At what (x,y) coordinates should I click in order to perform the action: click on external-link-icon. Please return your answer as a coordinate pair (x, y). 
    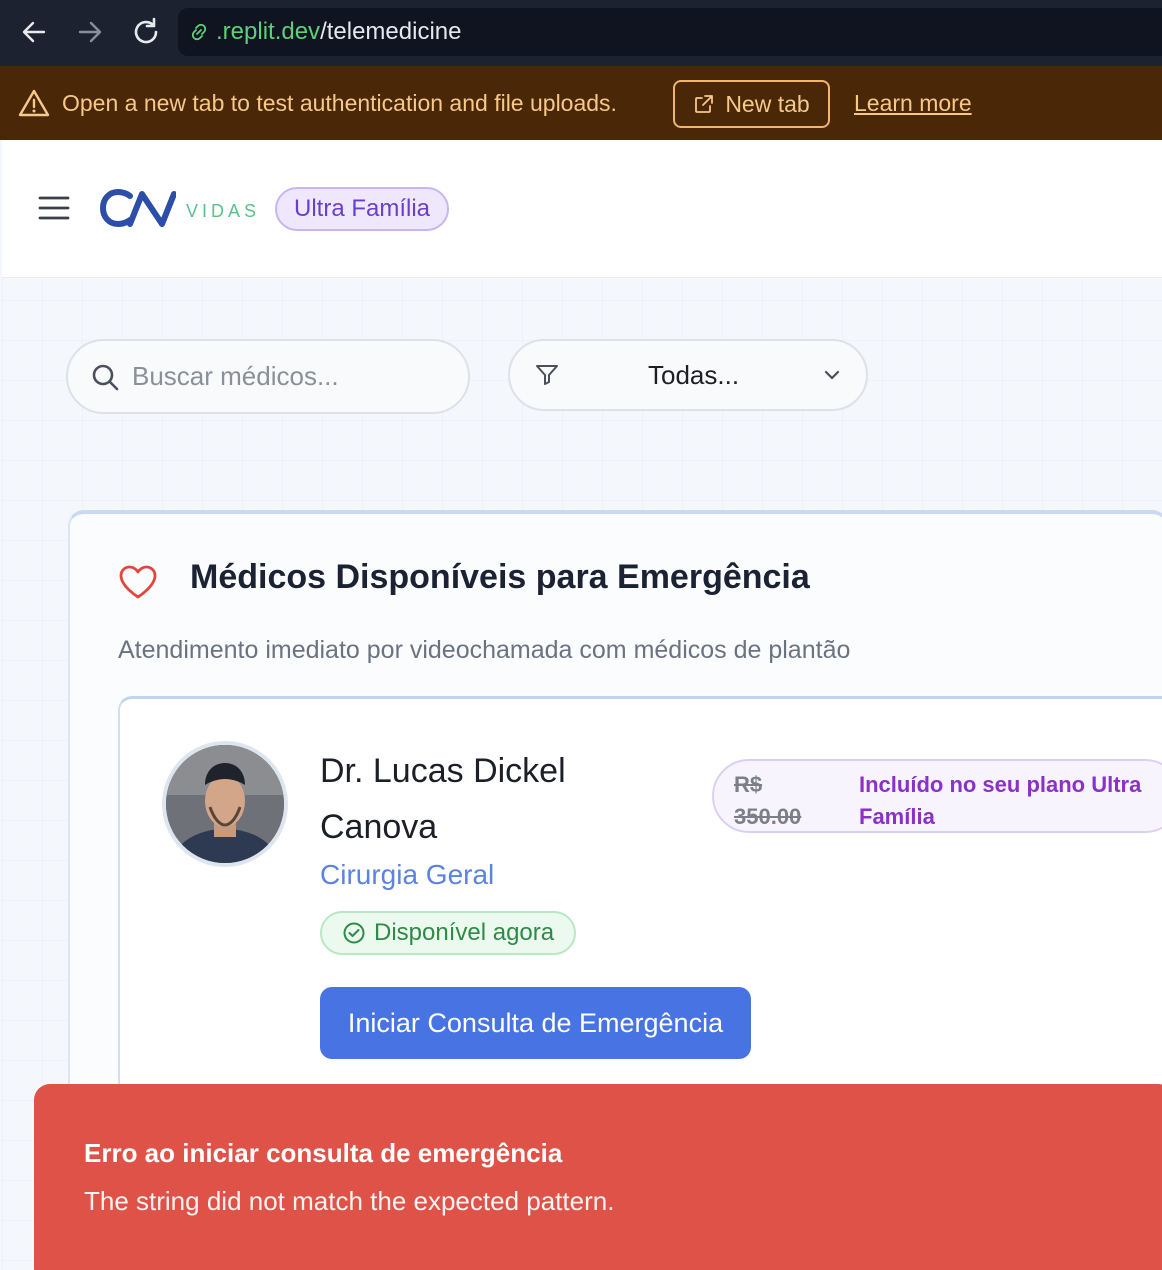
    Looking at the image, I should click on (704, 104).